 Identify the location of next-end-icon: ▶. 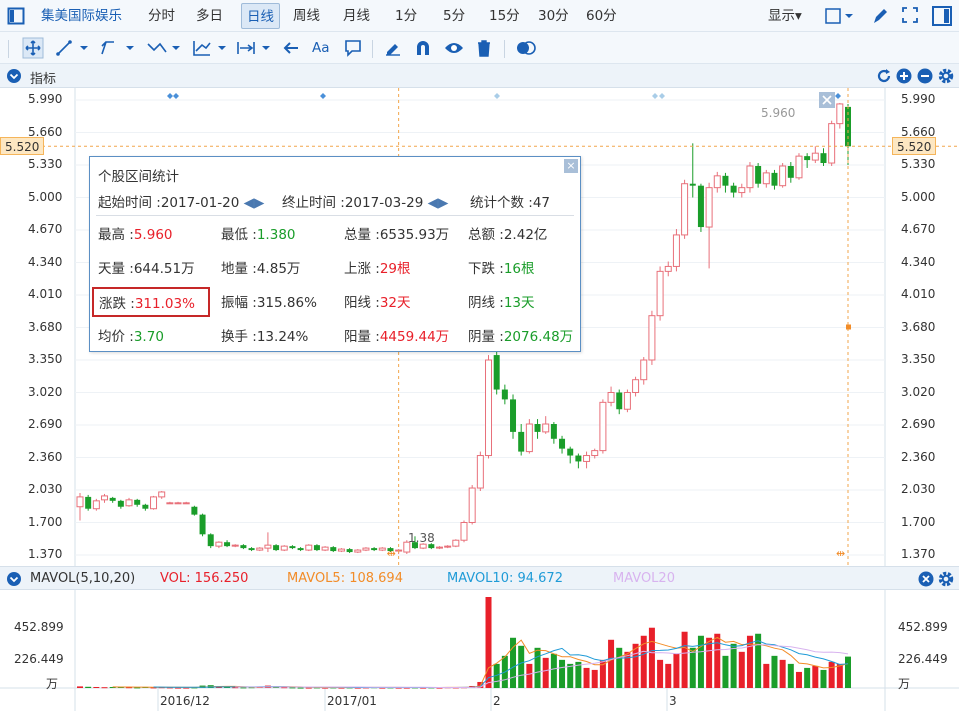
(443, 203).